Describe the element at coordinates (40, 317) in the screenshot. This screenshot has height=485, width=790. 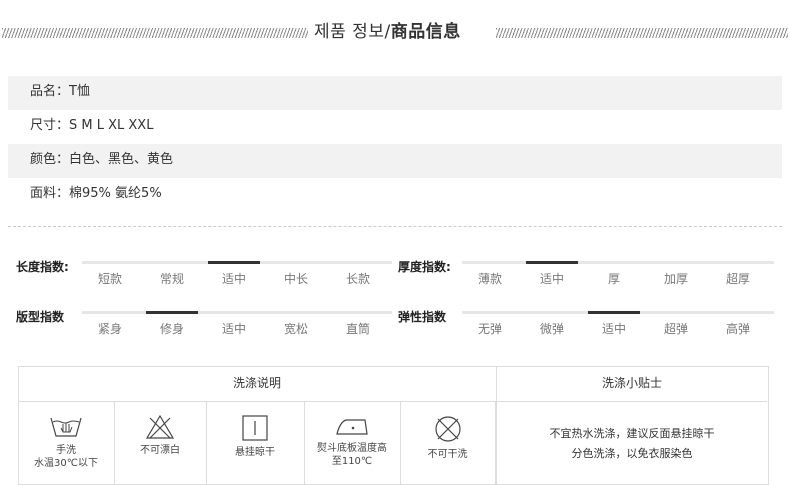
I see `scale-label: 版型指数` at that location.